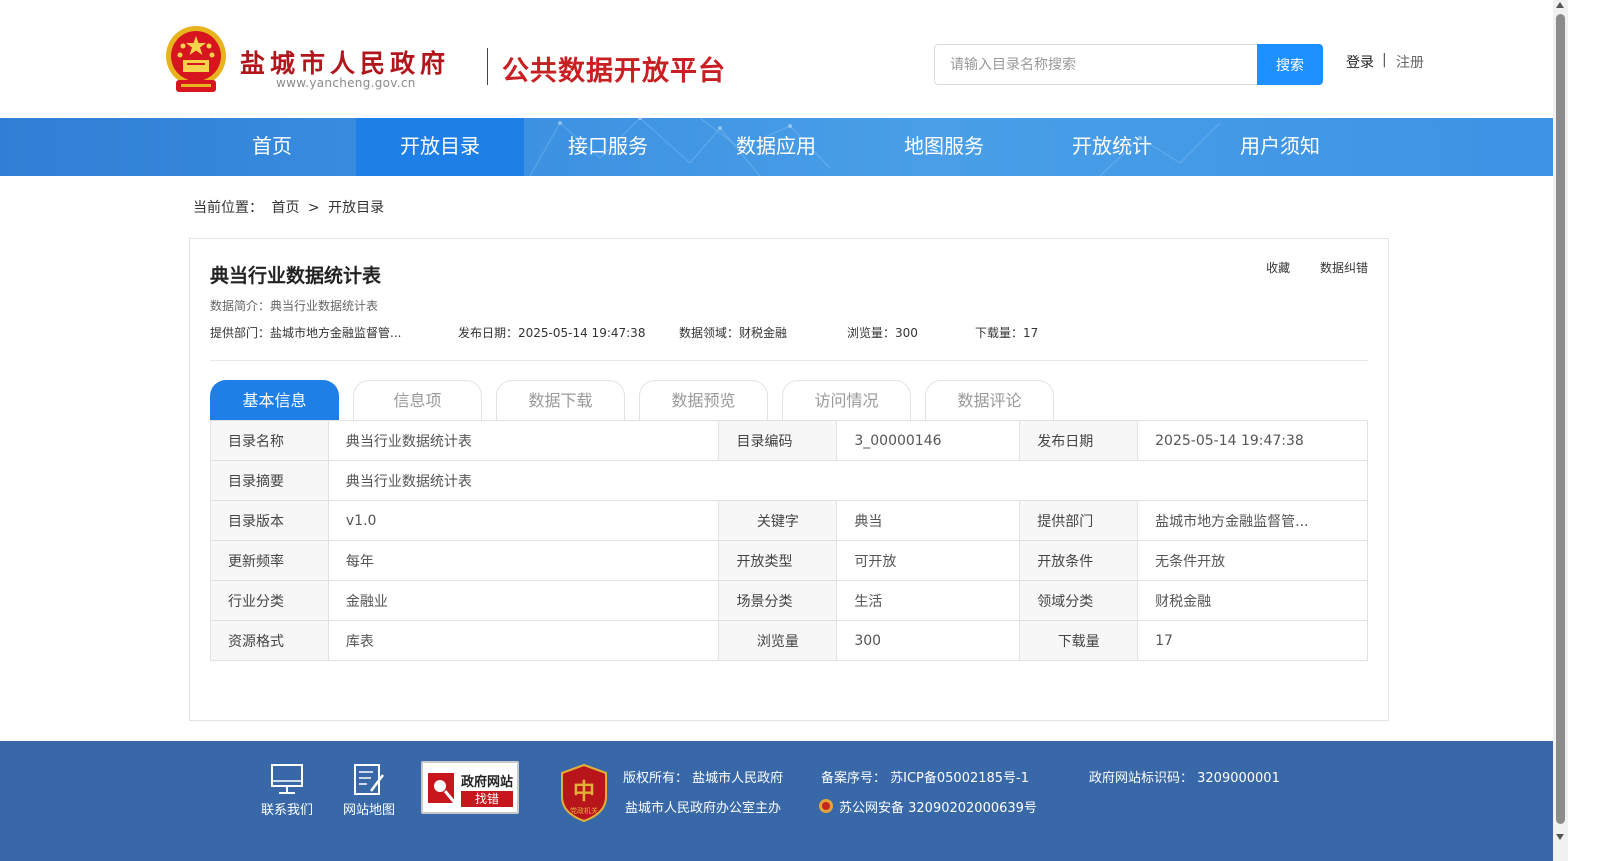  What do you see at coordinates (274, 400) in the screenshot?
I see `tab-basic-info: 基本信息` at bounding box center [274, 400].